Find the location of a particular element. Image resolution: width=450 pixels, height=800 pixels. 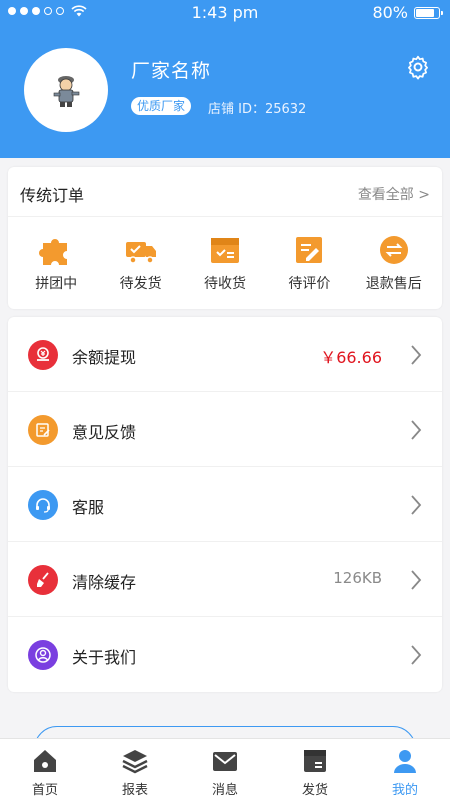

quality-badge: 优质厂家 is located at coordinates (161, 106).